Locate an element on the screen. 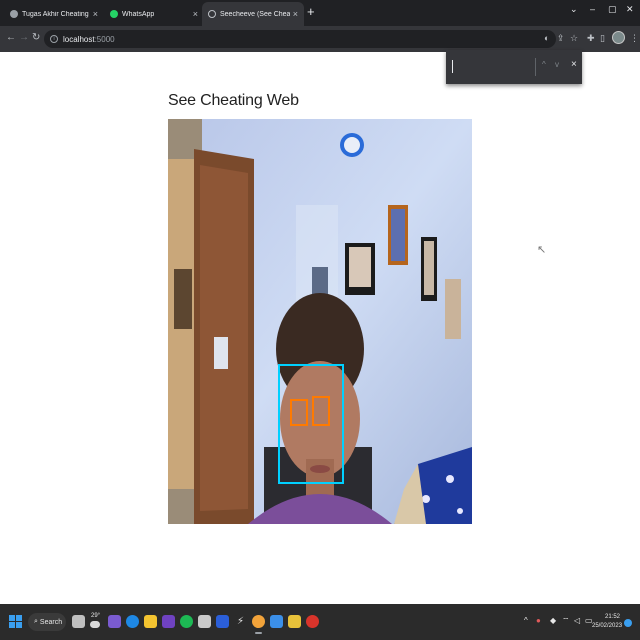 This screenshot has width=640, height=640. chat-icon is located at coordinates (114, 621).